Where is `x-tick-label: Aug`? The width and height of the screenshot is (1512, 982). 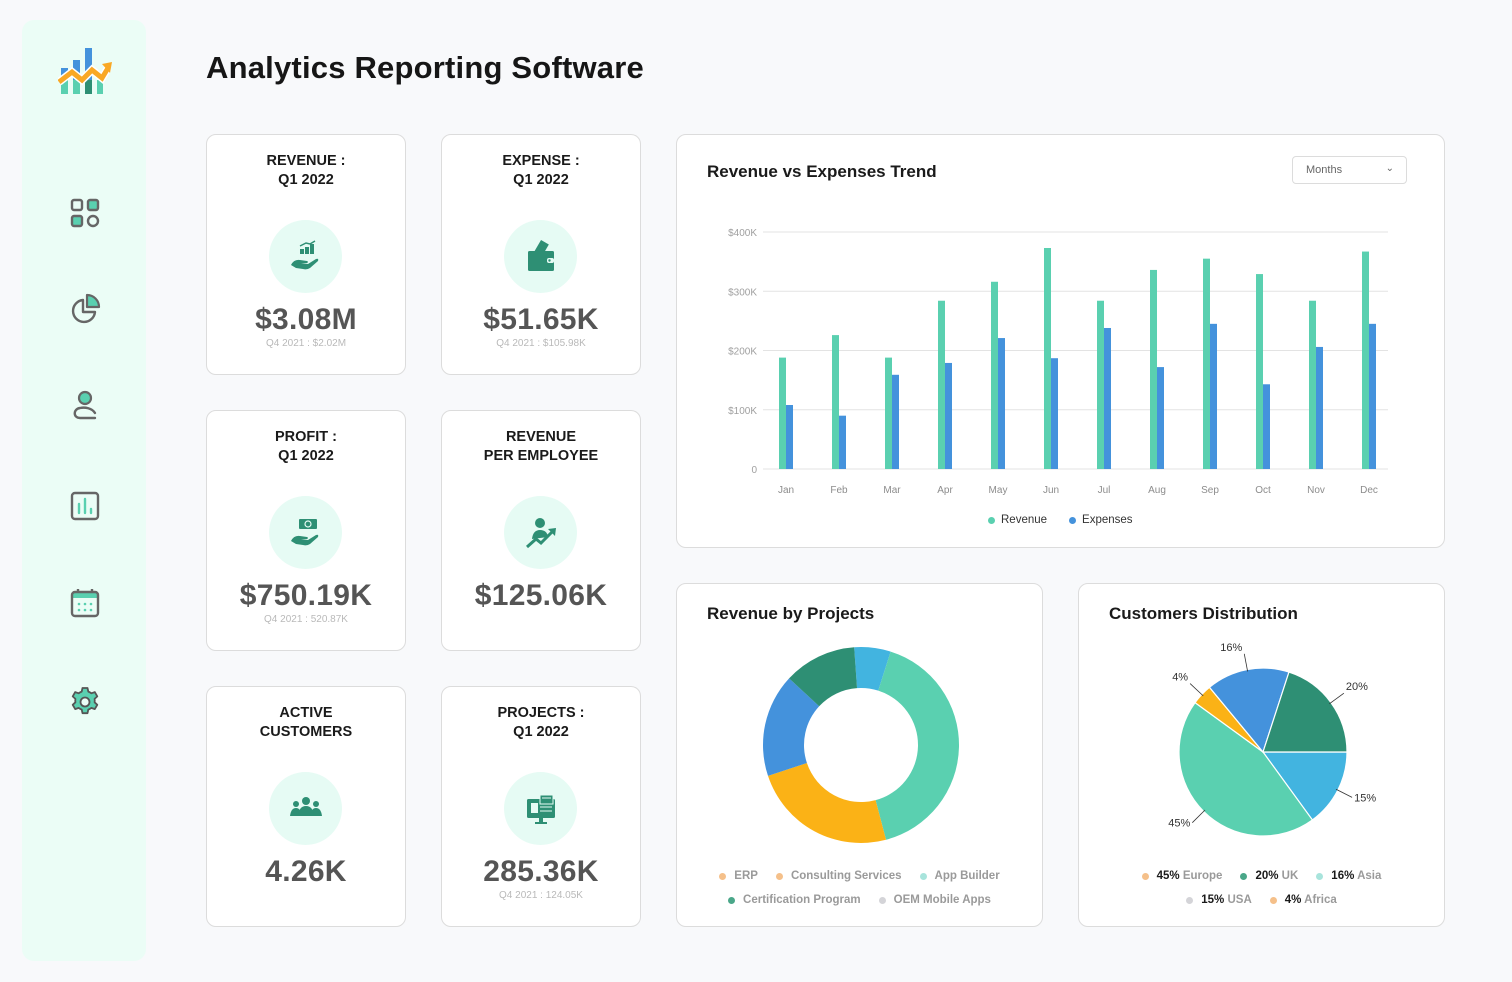 x-tick-label: Aug is located at coordinates (1157, 490).